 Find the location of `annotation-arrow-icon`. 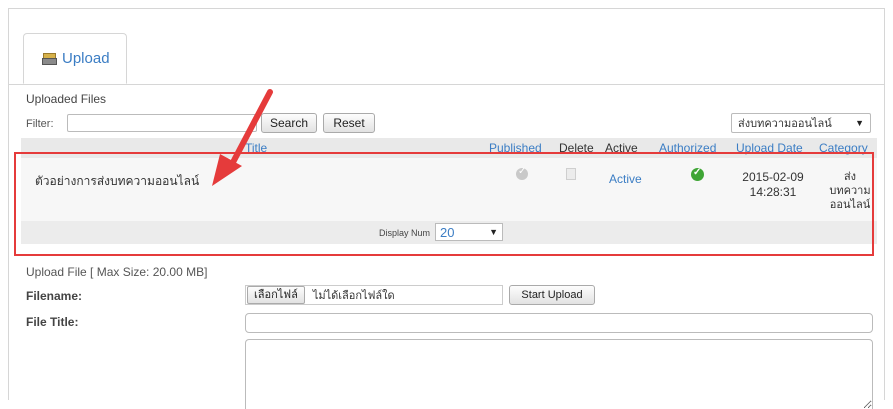

annotation-arrow-icon is located at coordinates (242, 137).